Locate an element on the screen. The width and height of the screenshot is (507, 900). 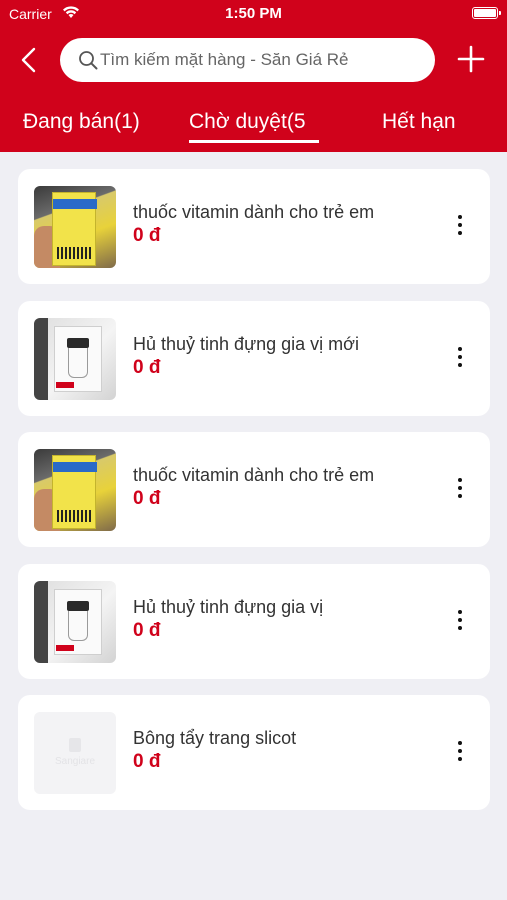
search-bar is located at coordinates (247, 60).